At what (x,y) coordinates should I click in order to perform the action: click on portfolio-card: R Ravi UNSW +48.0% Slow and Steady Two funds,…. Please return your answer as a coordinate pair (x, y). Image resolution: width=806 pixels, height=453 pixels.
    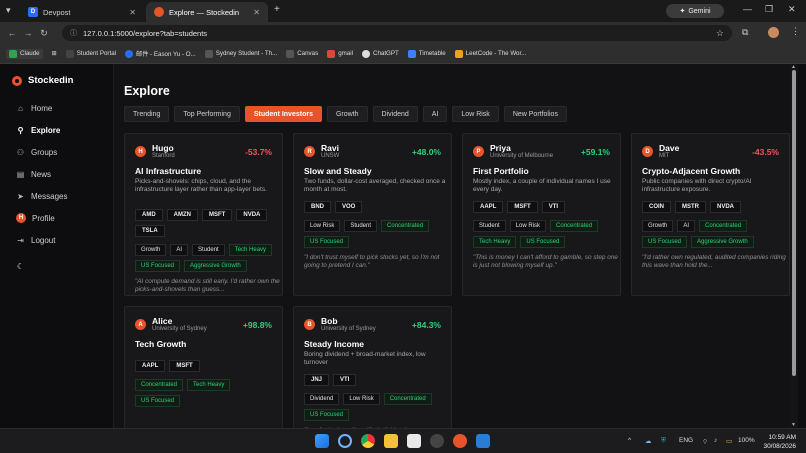
    Looking at the image, I should click on (372, 214).